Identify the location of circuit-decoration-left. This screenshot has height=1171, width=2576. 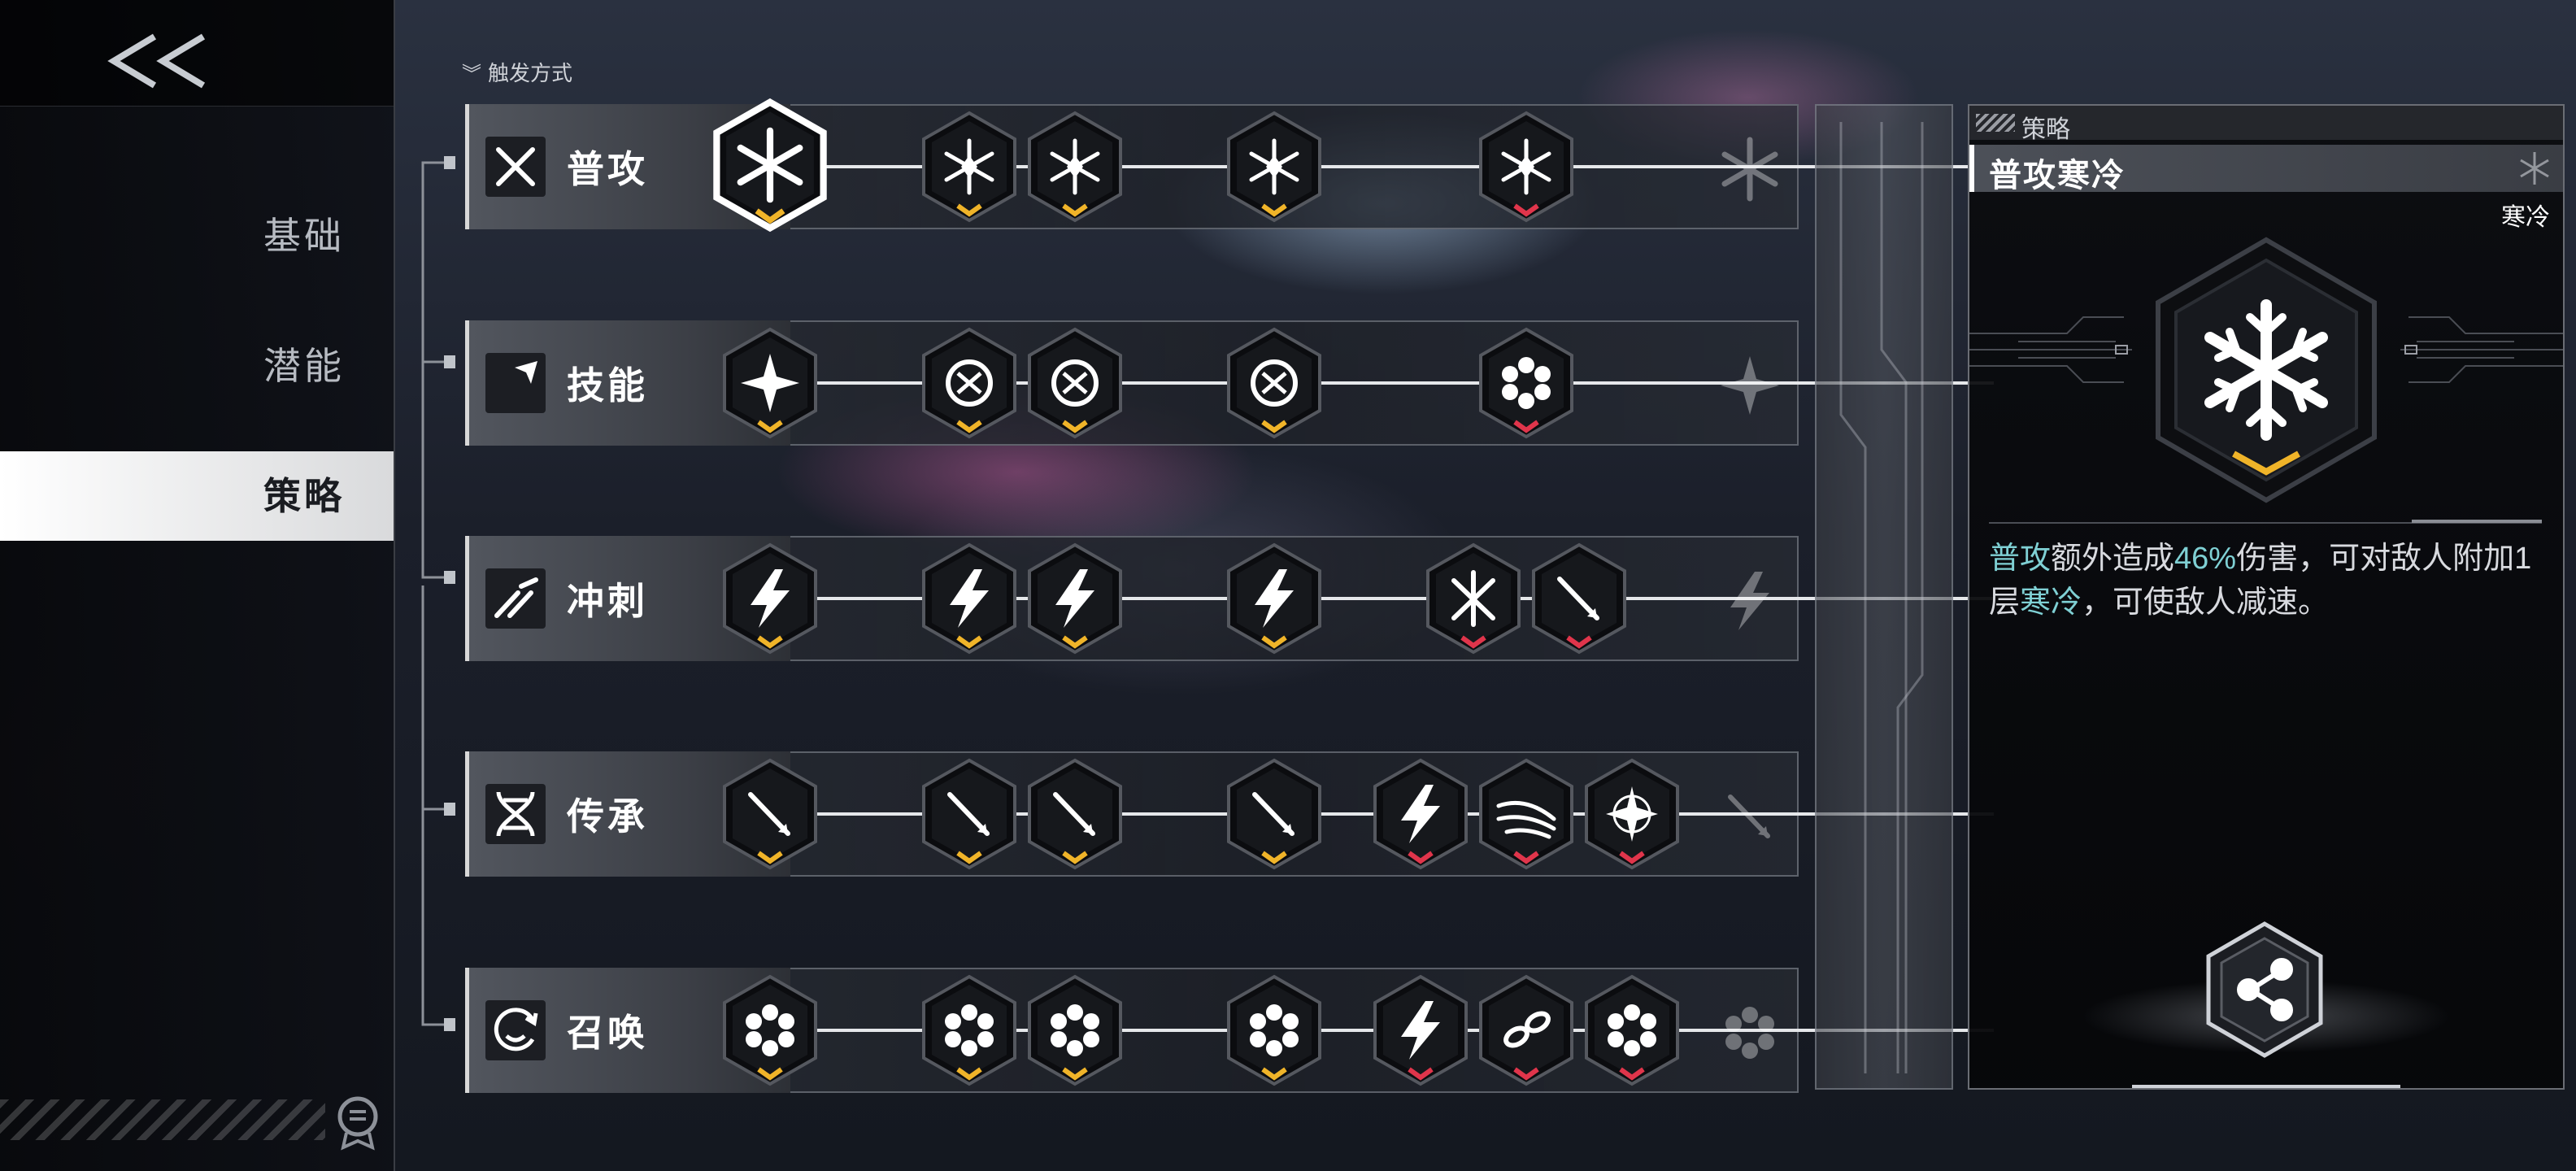
(2050, 350).